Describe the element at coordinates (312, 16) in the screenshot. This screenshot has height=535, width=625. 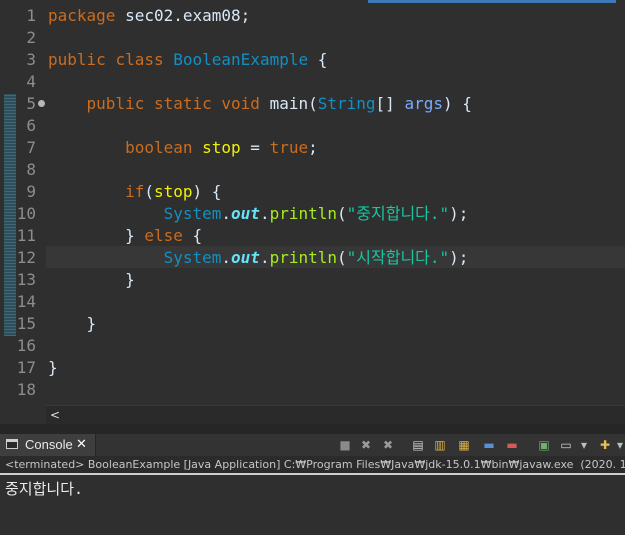
I see `code-line: 1 package sec02.exam08;` at that location.